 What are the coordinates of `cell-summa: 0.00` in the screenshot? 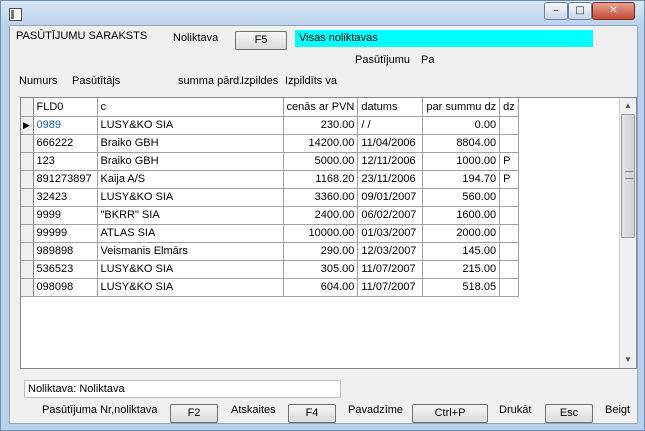 It's located at (461, 125).